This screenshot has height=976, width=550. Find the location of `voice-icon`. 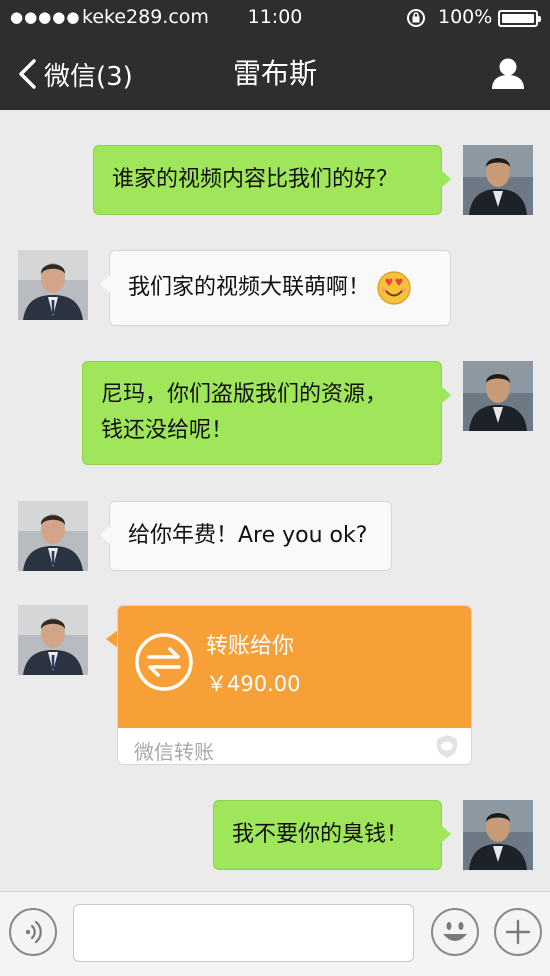

voice-icon is located at coordinates (33, 932).